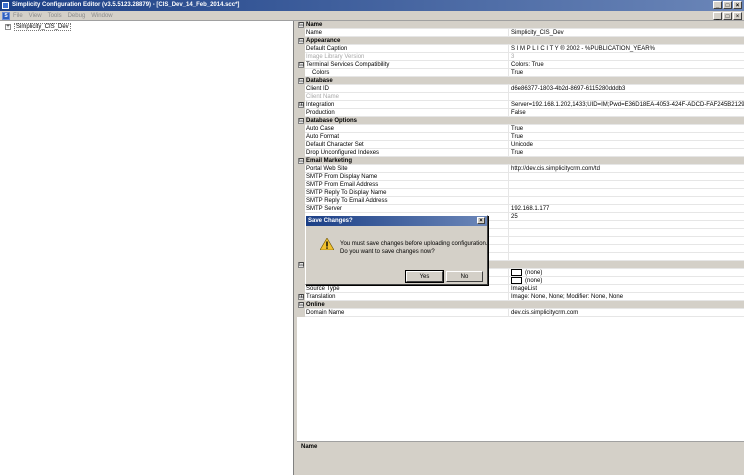 The image size is (744, 475). I want to click on grid-category-row: ⊟ Name, so click(520, 25).